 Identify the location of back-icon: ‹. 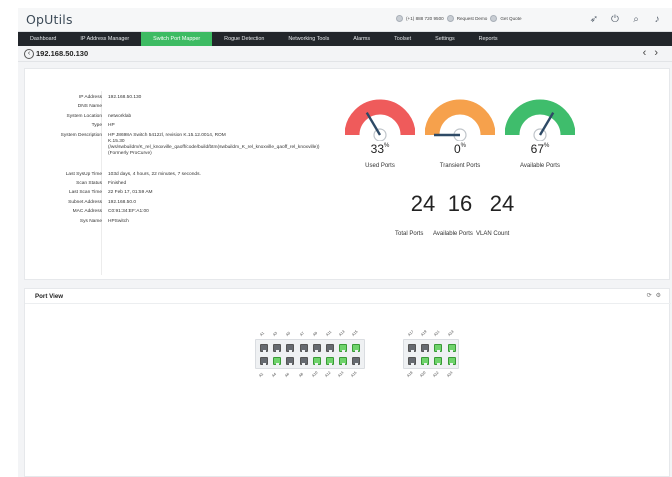
(29, 54).